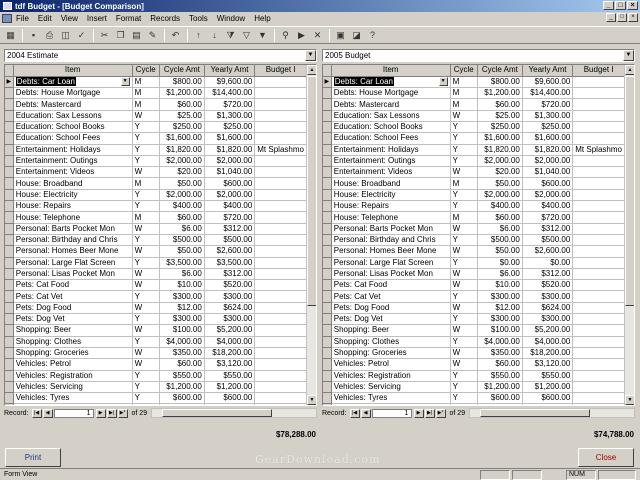 This screenshot has height=480, width=640. Describe the element at coordinates (548, 172) in the screenshot. I see `cell-yearly-amt: $1,040.00` at that location.